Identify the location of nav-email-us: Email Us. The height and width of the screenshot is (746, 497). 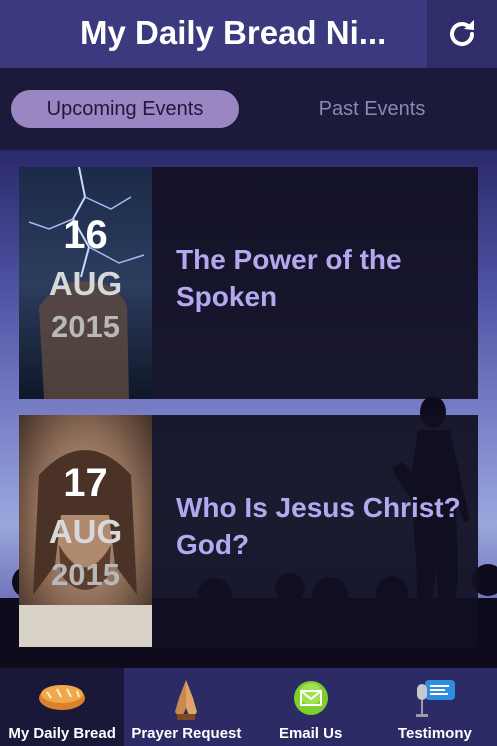
(311, 707).